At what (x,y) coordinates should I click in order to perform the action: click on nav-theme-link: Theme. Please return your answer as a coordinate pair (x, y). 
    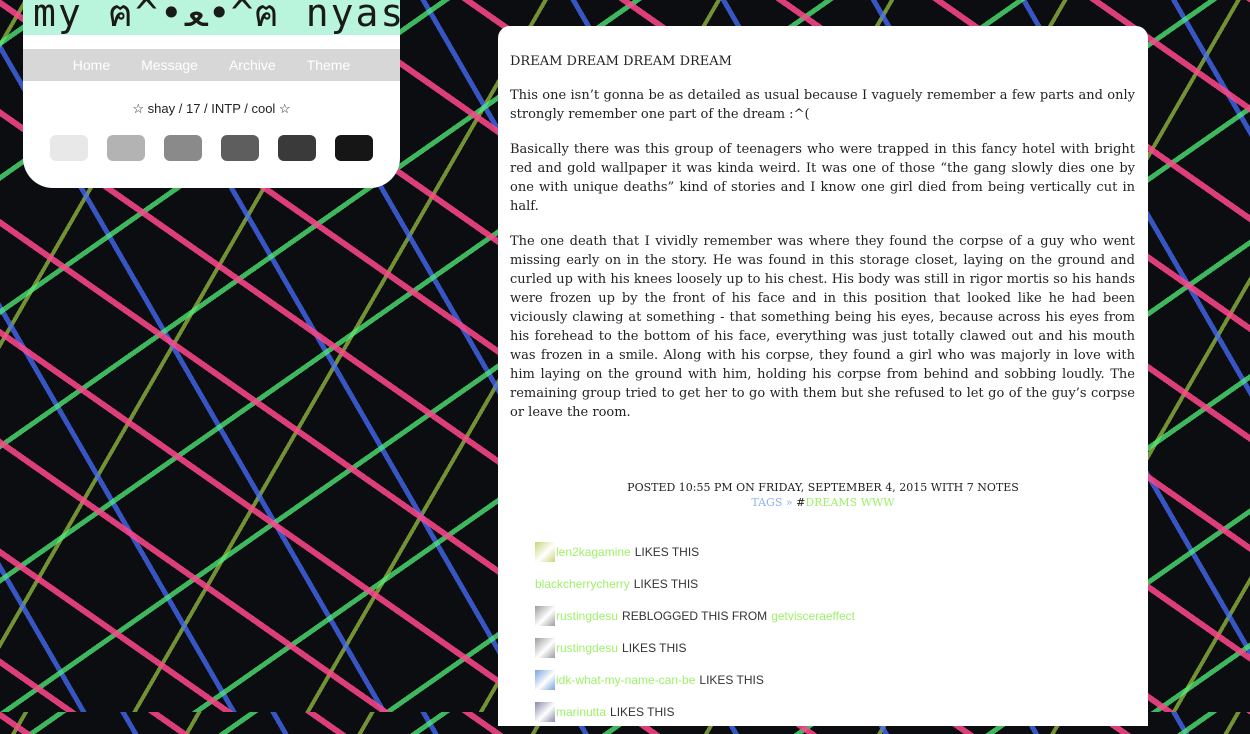
    Looking at the image, I should click on (329, 65).